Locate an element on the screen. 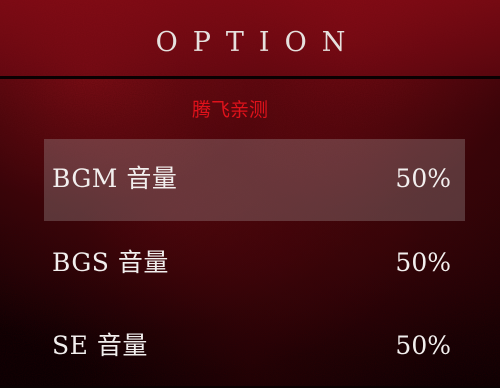 This screenshot has width=500, height=388. option-label: SE 音量 is located at coordinates (100, 345).